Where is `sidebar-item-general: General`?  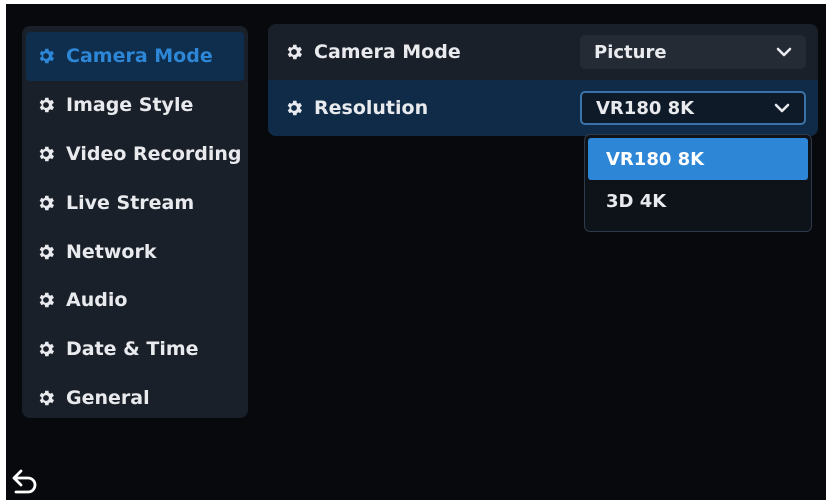
sidebar-item-general: General is located at coordinates (135, 398).